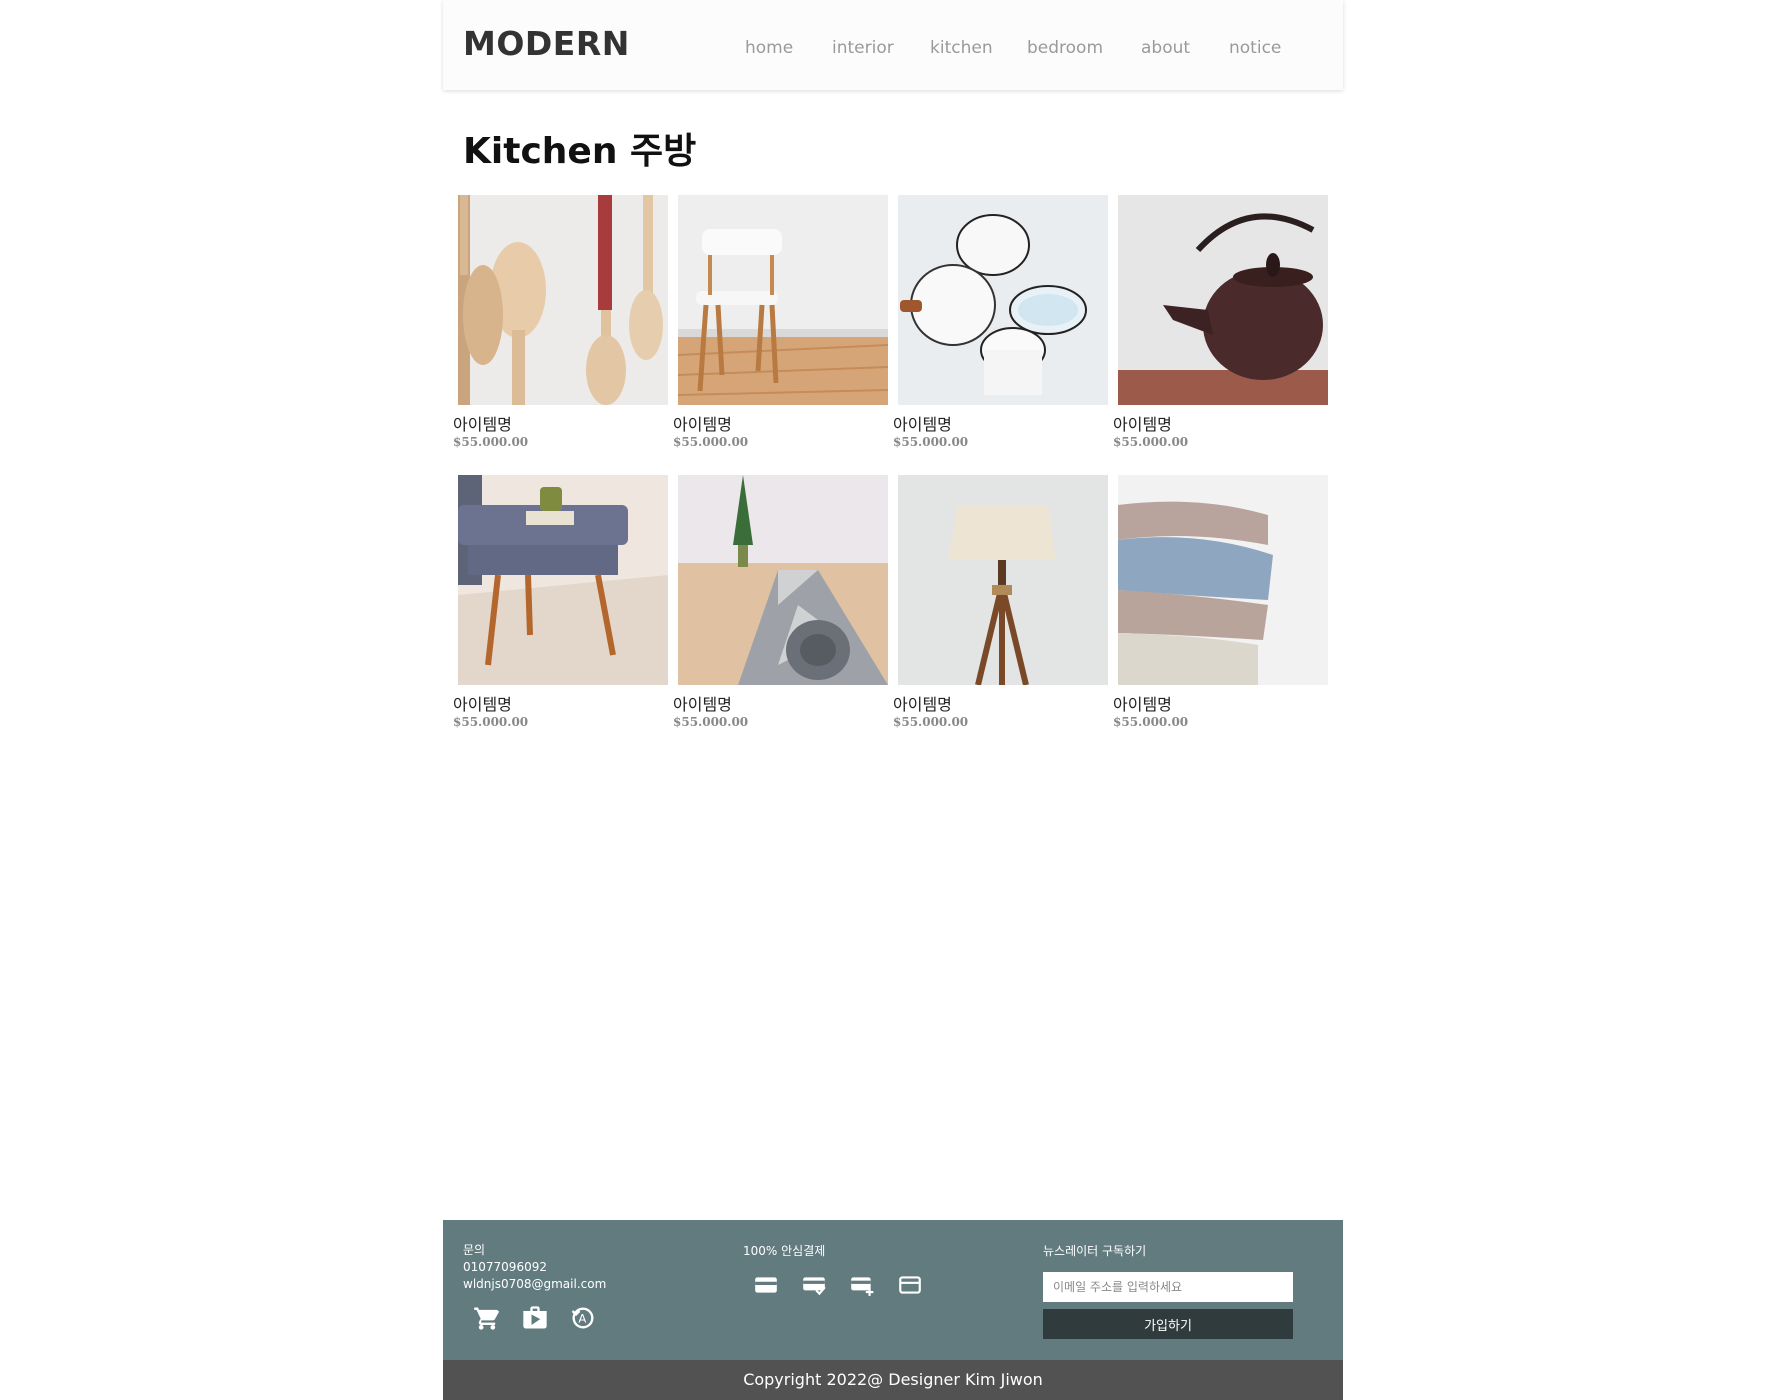 The height and width of the screenshot is (1400, 1768). What do you see at coordinates (1165, 48) in the screenshot?
I see `nav-about: about` at bounding box center [1165, 48].